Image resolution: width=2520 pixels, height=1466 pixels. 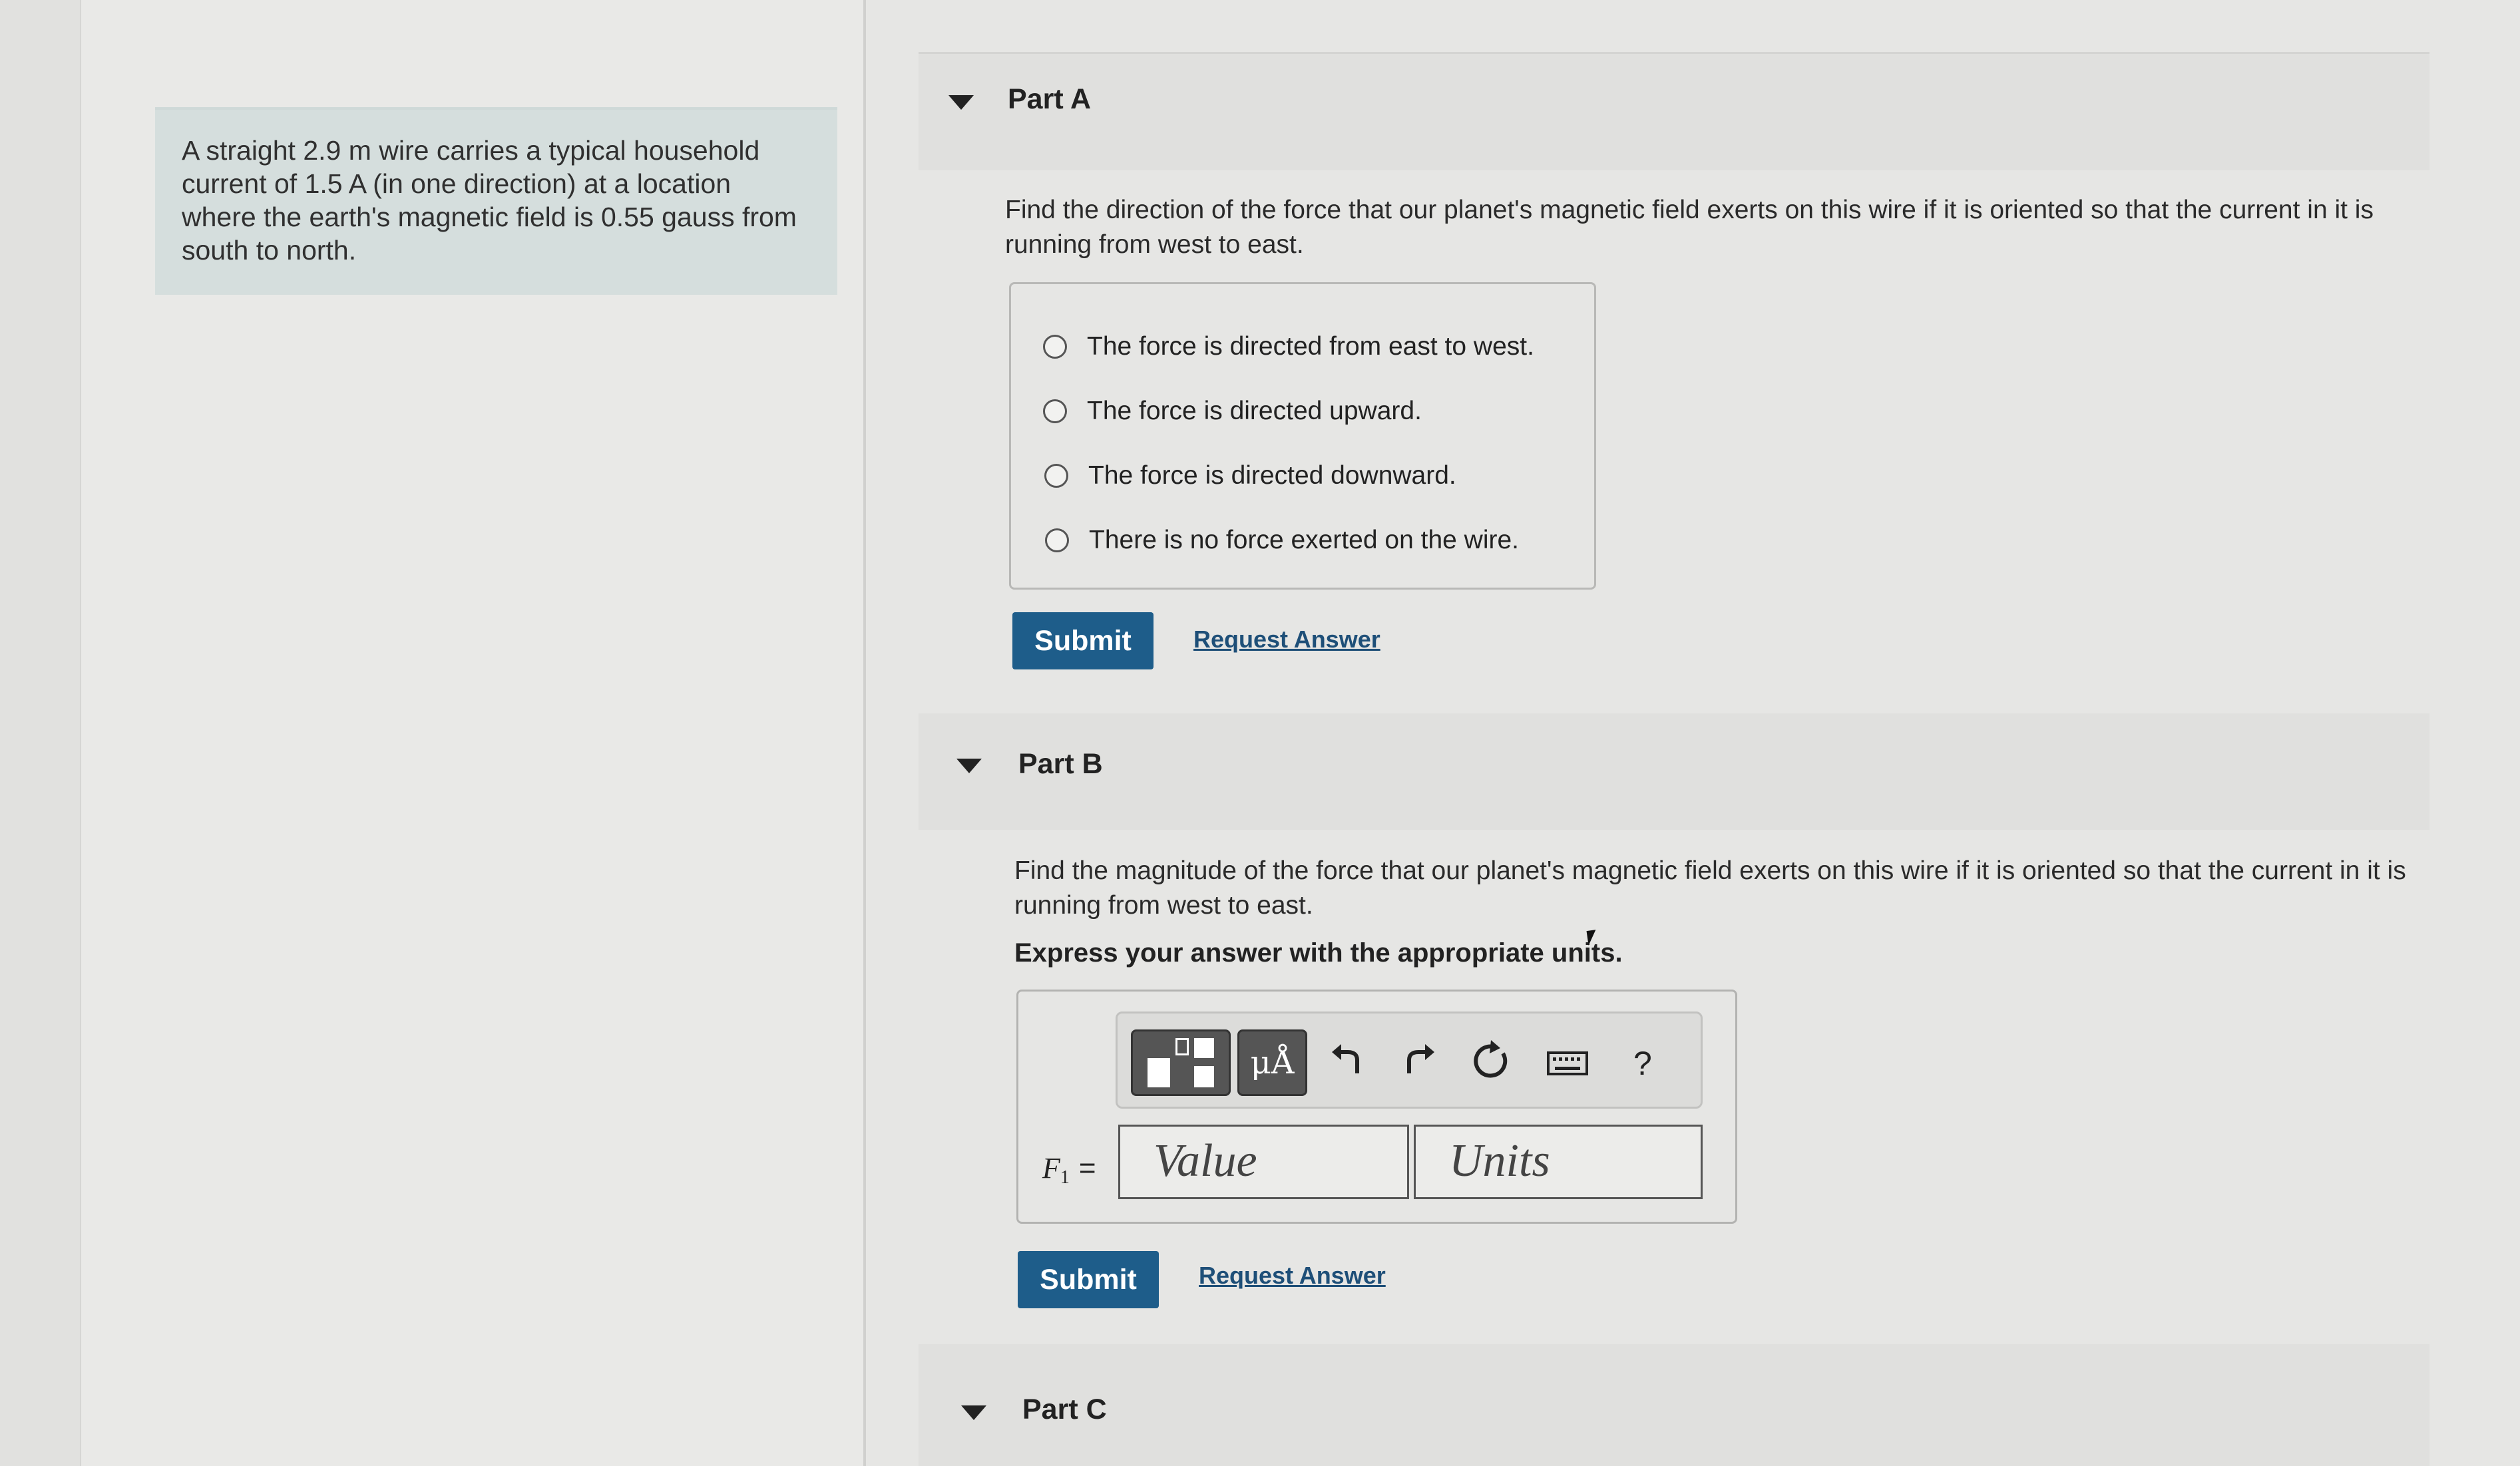 I want to click on variable-subscript: 1, so click(x=1065, y=1177).